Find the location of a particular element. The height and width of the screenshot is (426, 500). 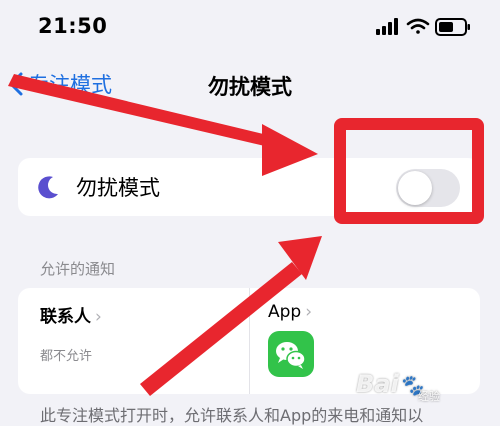

status-time: 21:50 is located at coordinates (73, 26).